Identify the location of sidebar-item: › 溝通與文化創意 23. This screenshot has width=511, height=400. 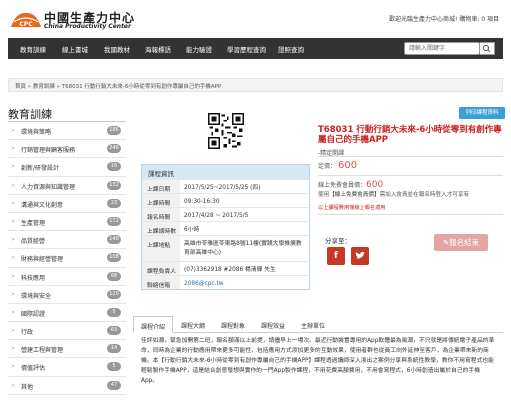
(67, 204).